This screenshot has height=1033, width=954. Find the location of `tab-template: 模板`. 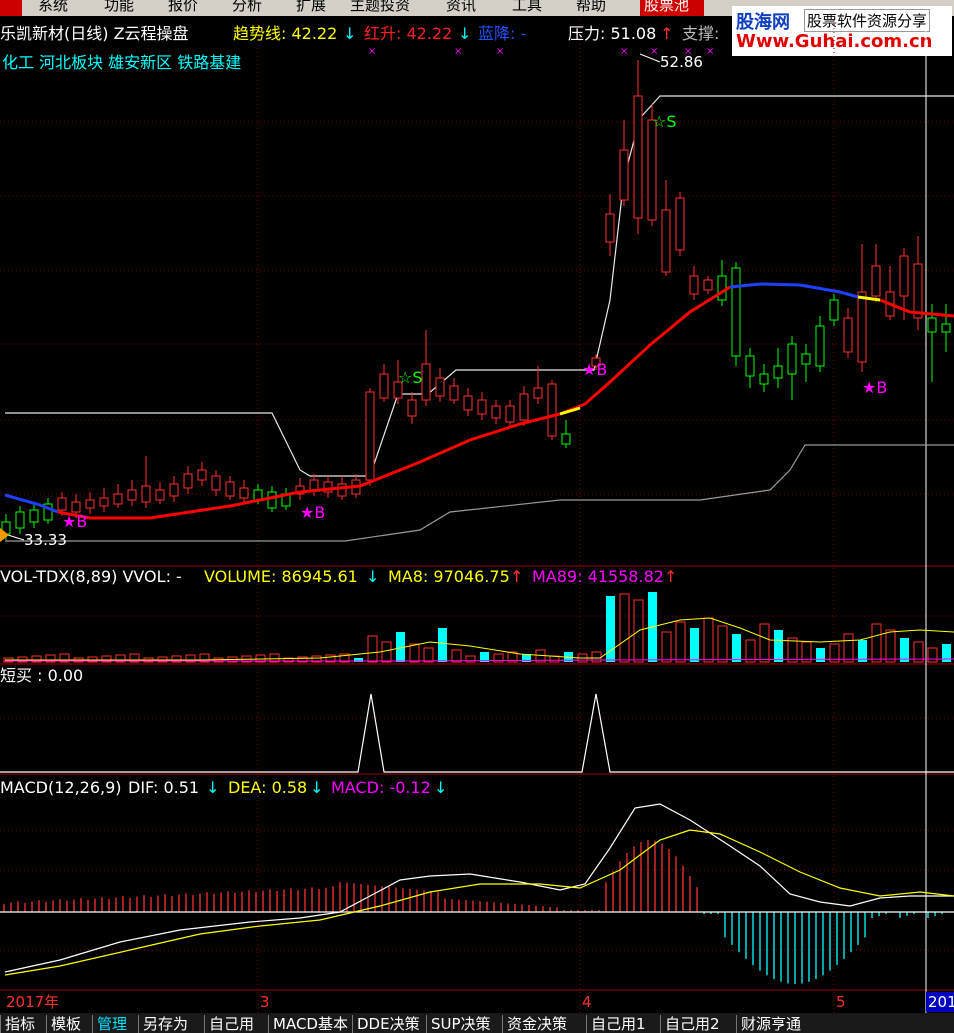

tab-template: 模板 is located at coordinates (65, 1024).